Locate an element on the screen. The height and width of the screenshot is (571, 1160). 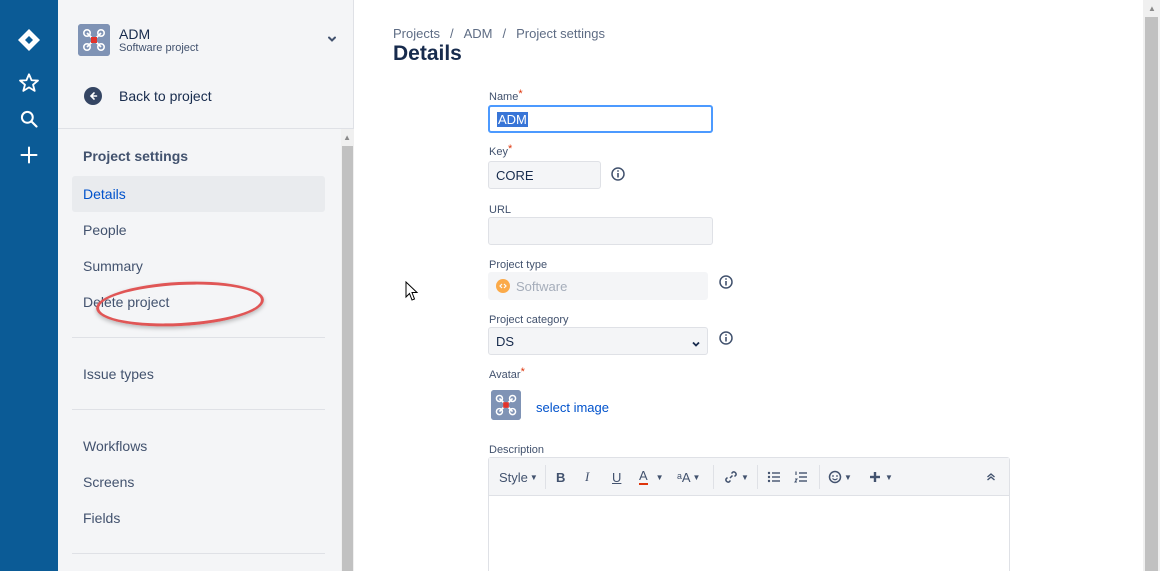
avatar-label: Avatar* is located at coordinates (507, 373).